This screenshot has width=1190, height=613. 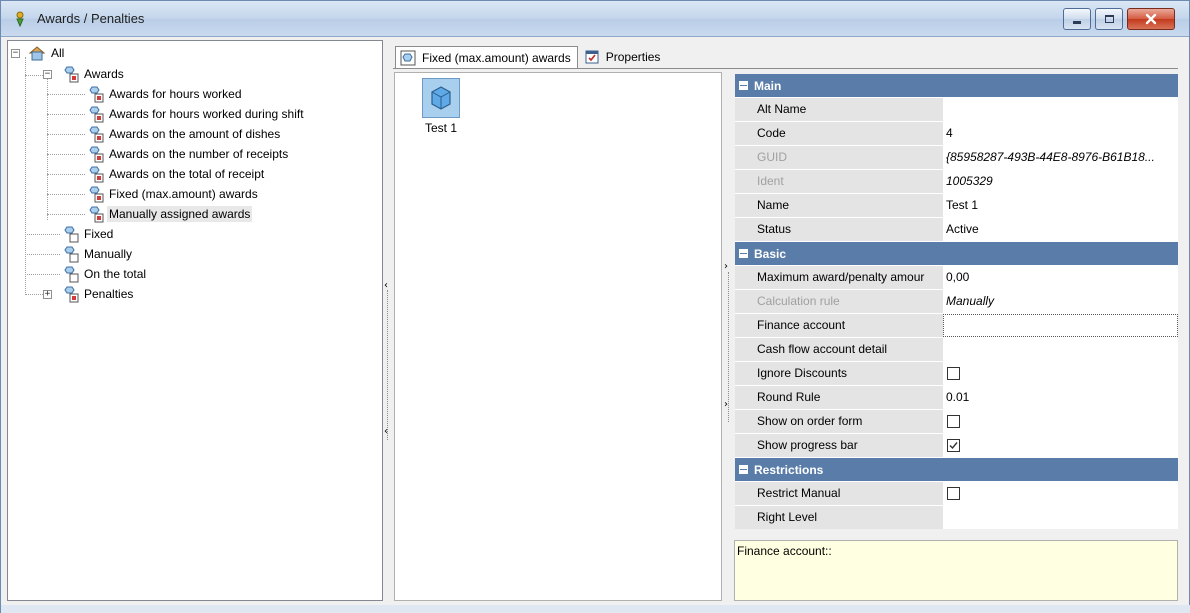 I want to click on property-row: Cash flow account detail, so click(x=956, y=349).